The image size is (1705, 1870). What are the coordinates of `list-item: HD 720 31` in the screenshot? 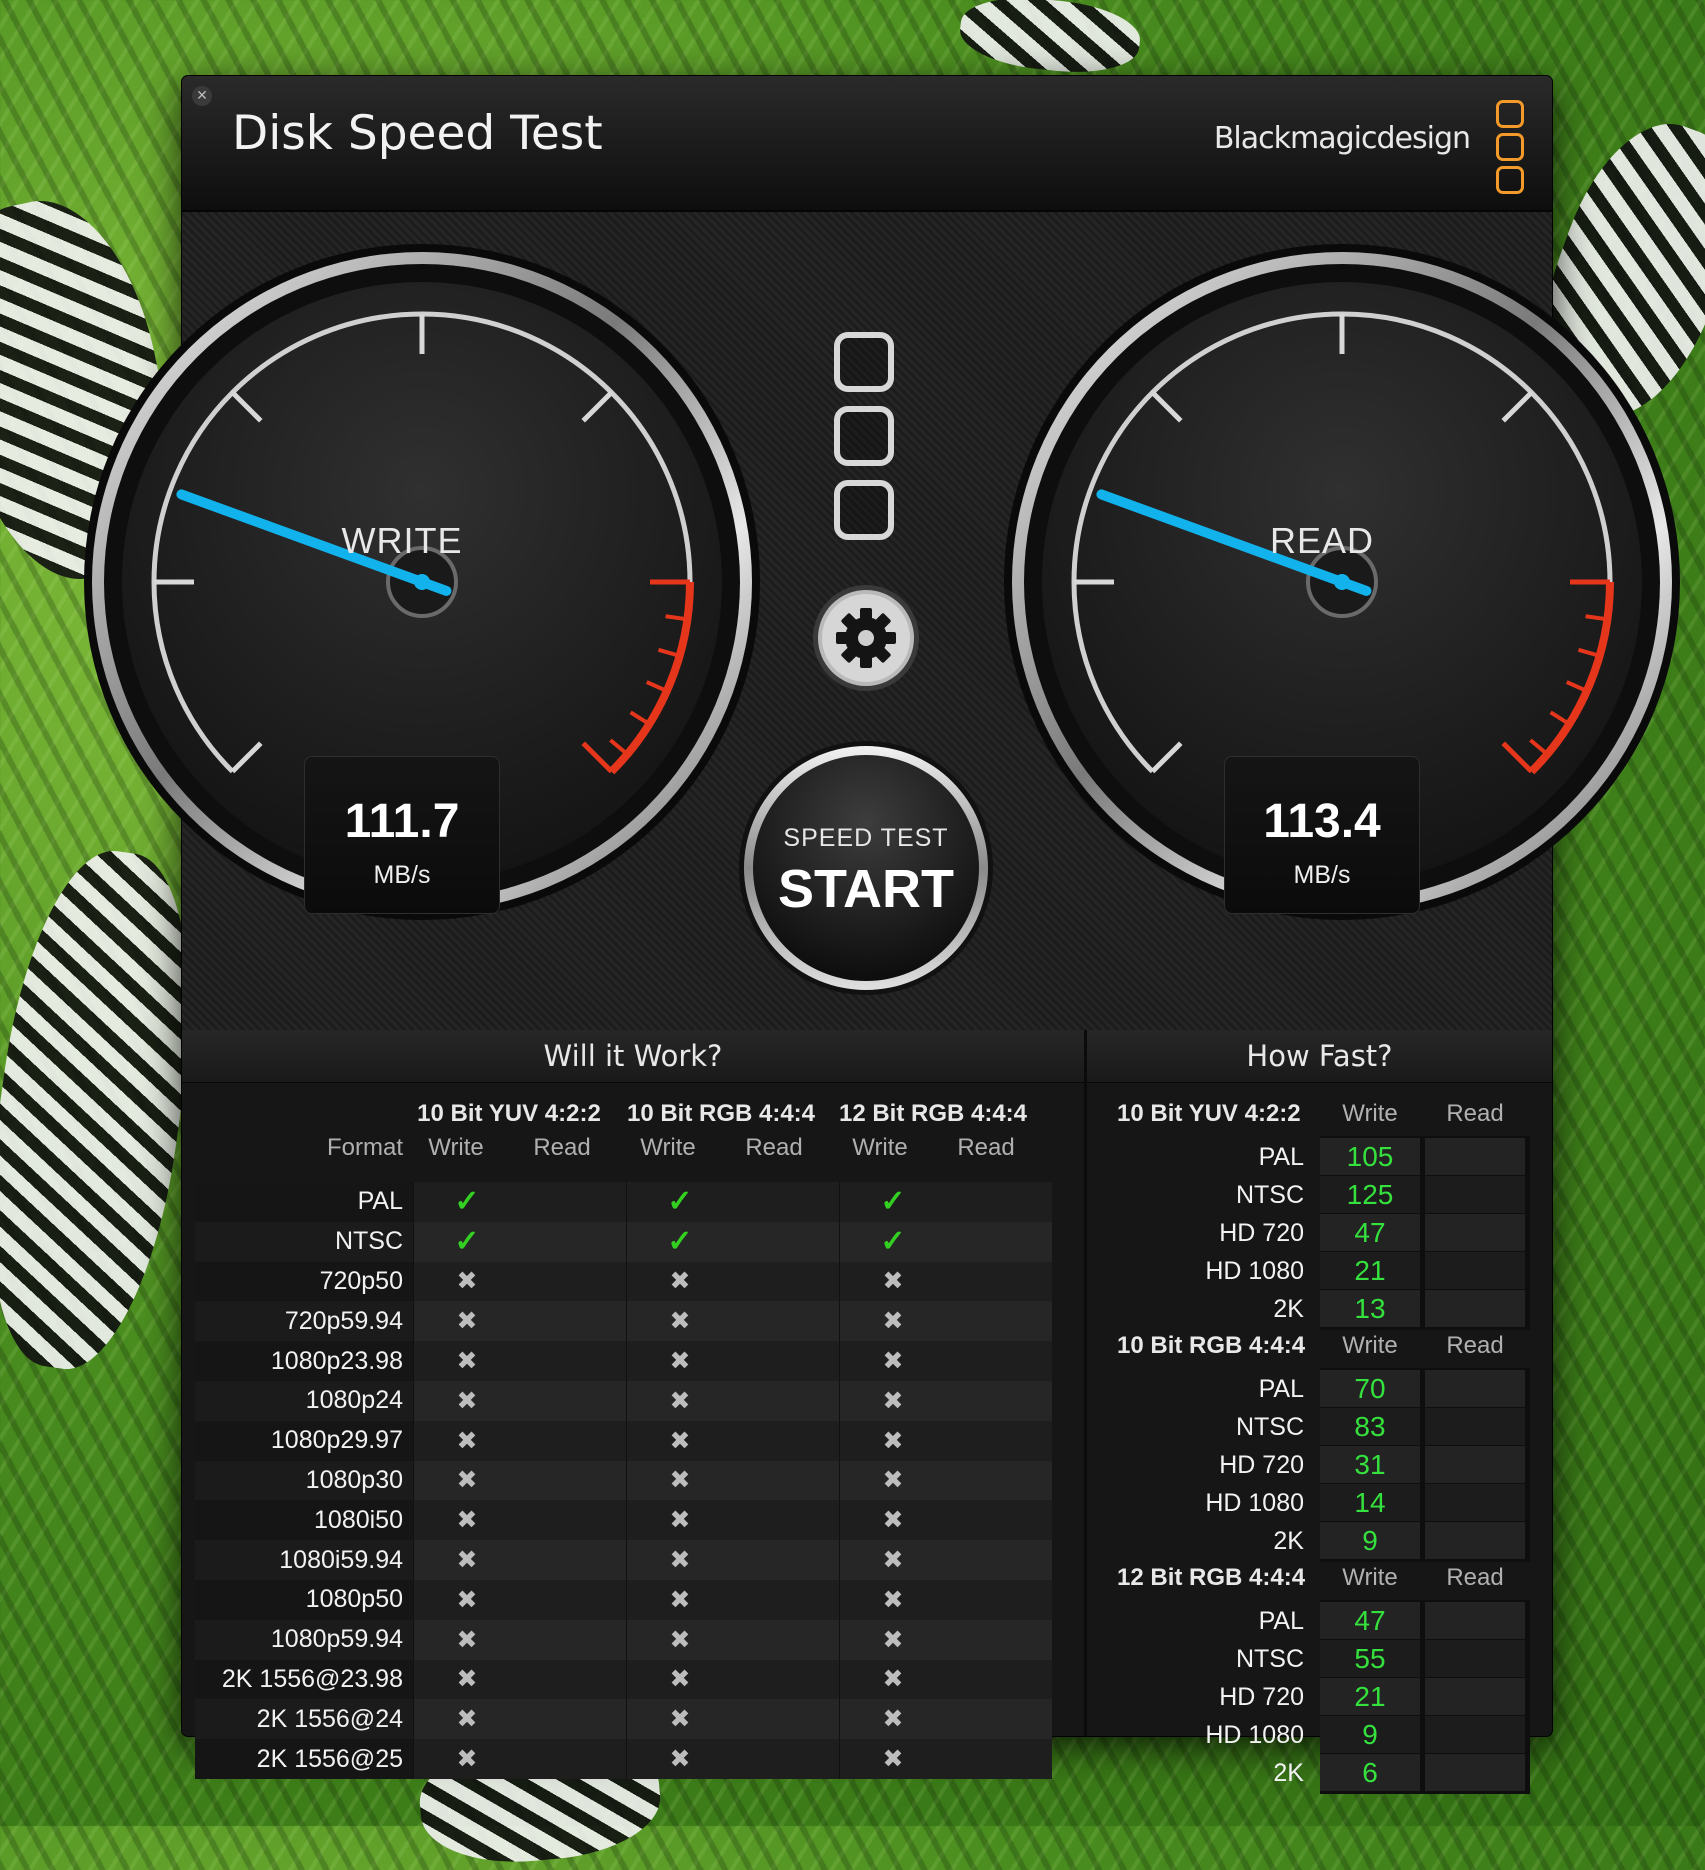 It's located at (867, 1465).